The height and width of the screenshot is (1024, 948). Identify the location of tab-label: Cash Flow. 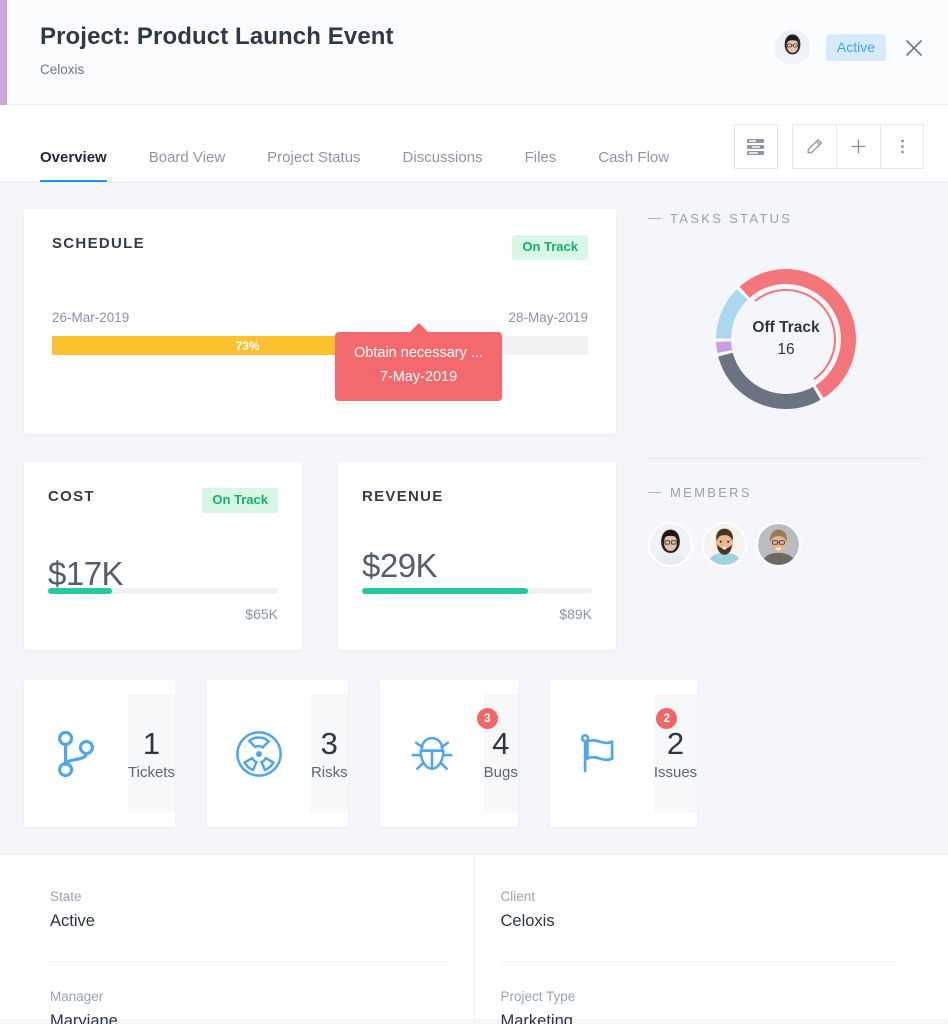
(634, 157).